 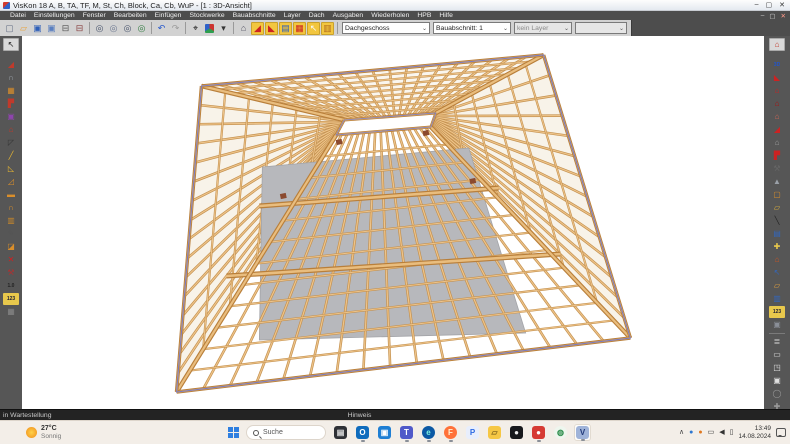 What do you see at coordinates (781, 432) in the screenshot?
I see `notification-icon` at bounding box center [781, 432].